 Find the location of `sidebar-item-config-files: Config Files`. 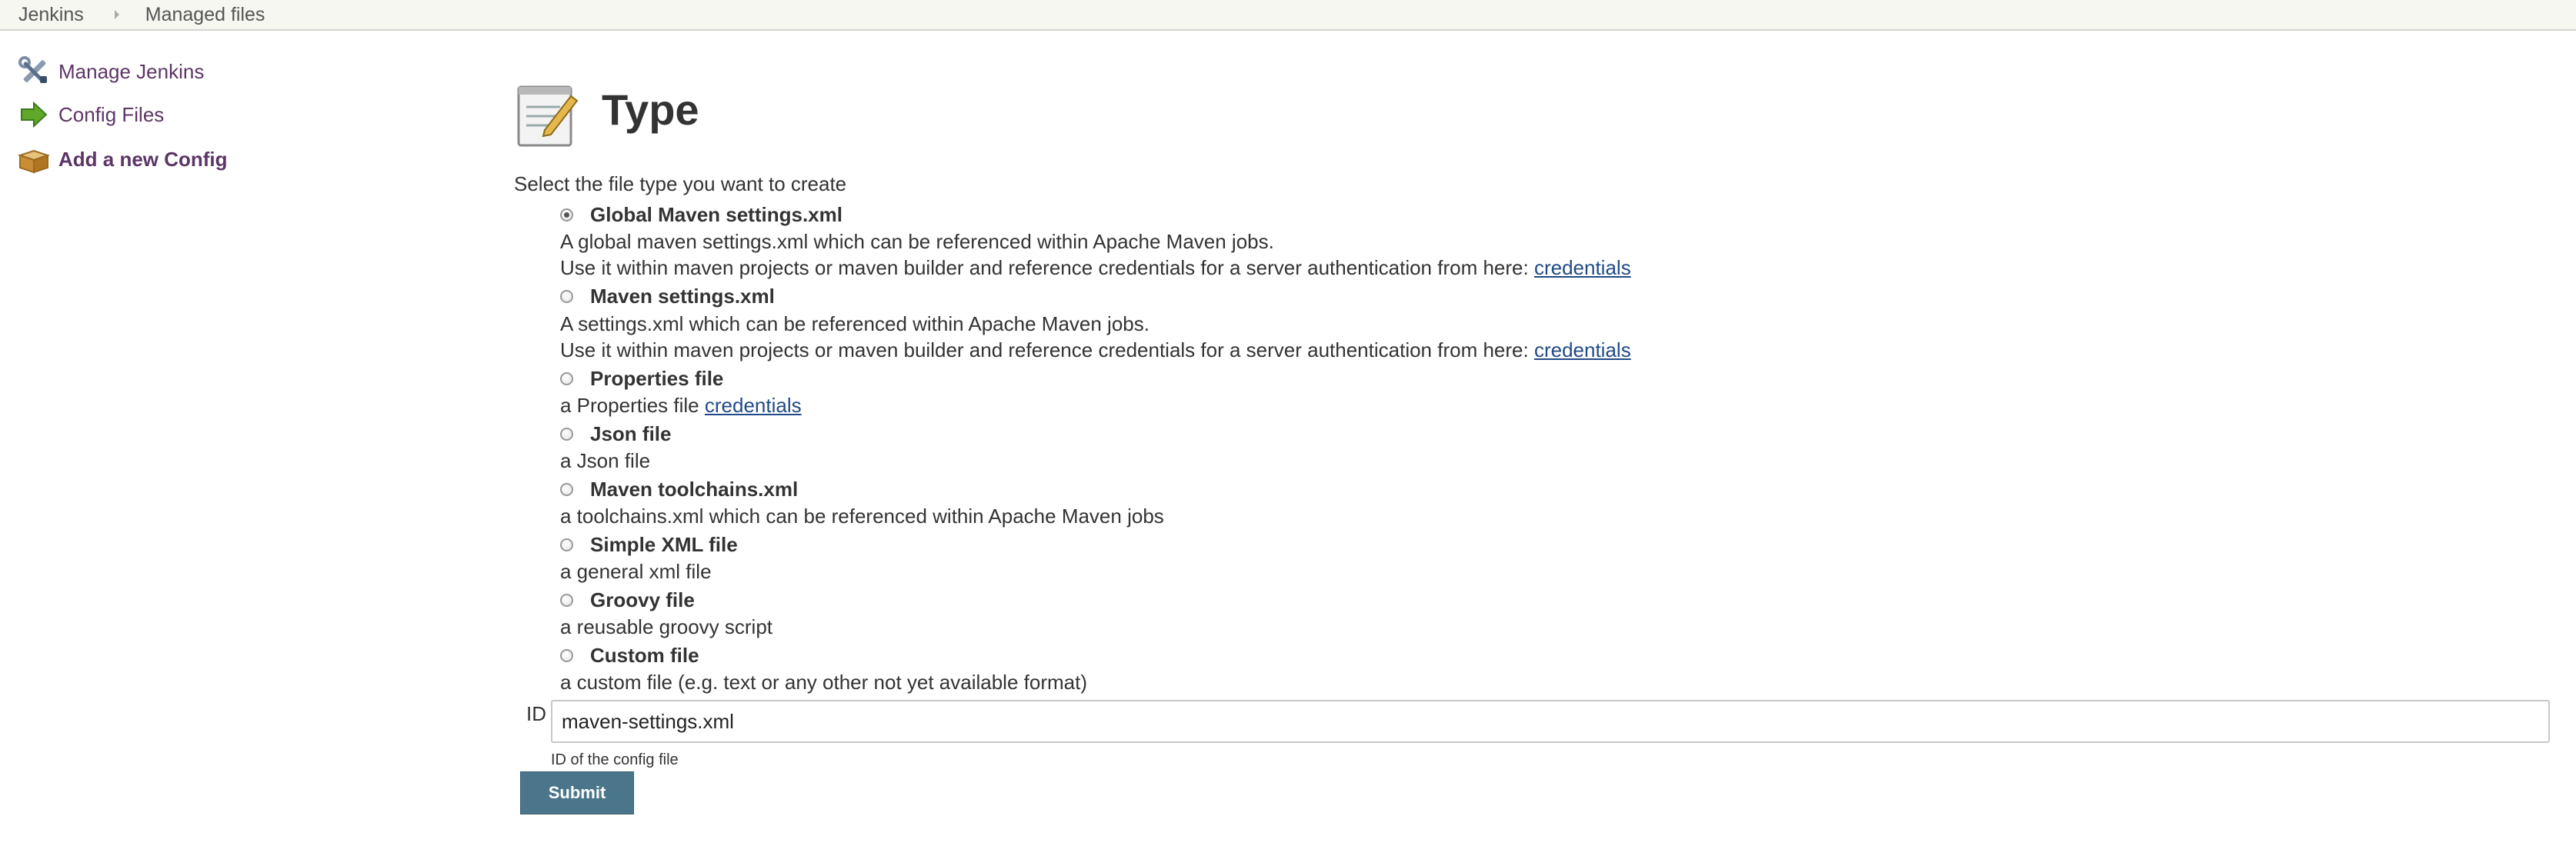

sidebar-item-config-files: Config Files is located at coordinates (90, 115).